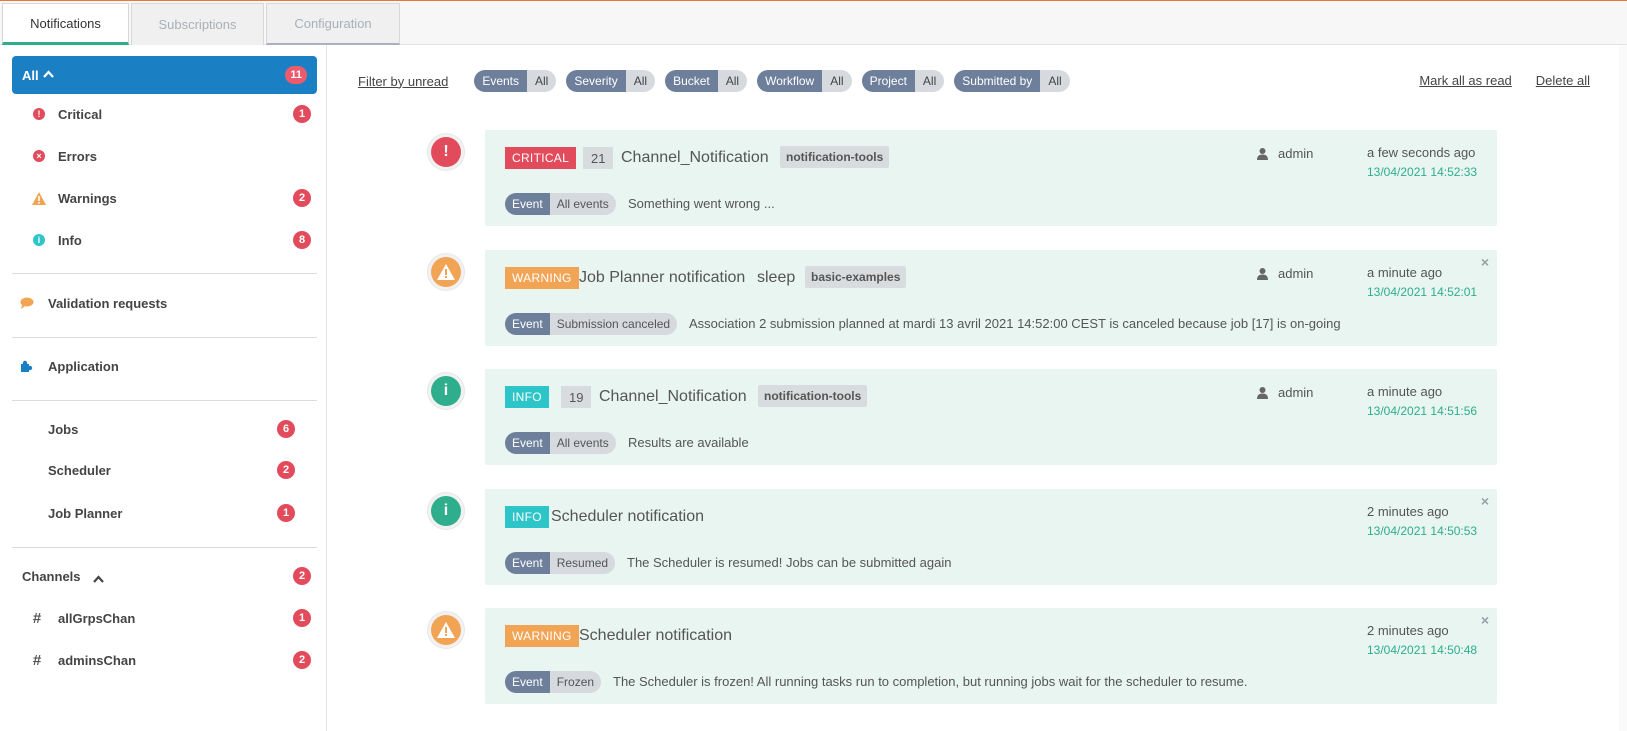  Describe the element at coordinates (164, 618) in the screenshot. I see `sidebar-item-channel-allgrpschan: # allGrpsChan 1` at that location.